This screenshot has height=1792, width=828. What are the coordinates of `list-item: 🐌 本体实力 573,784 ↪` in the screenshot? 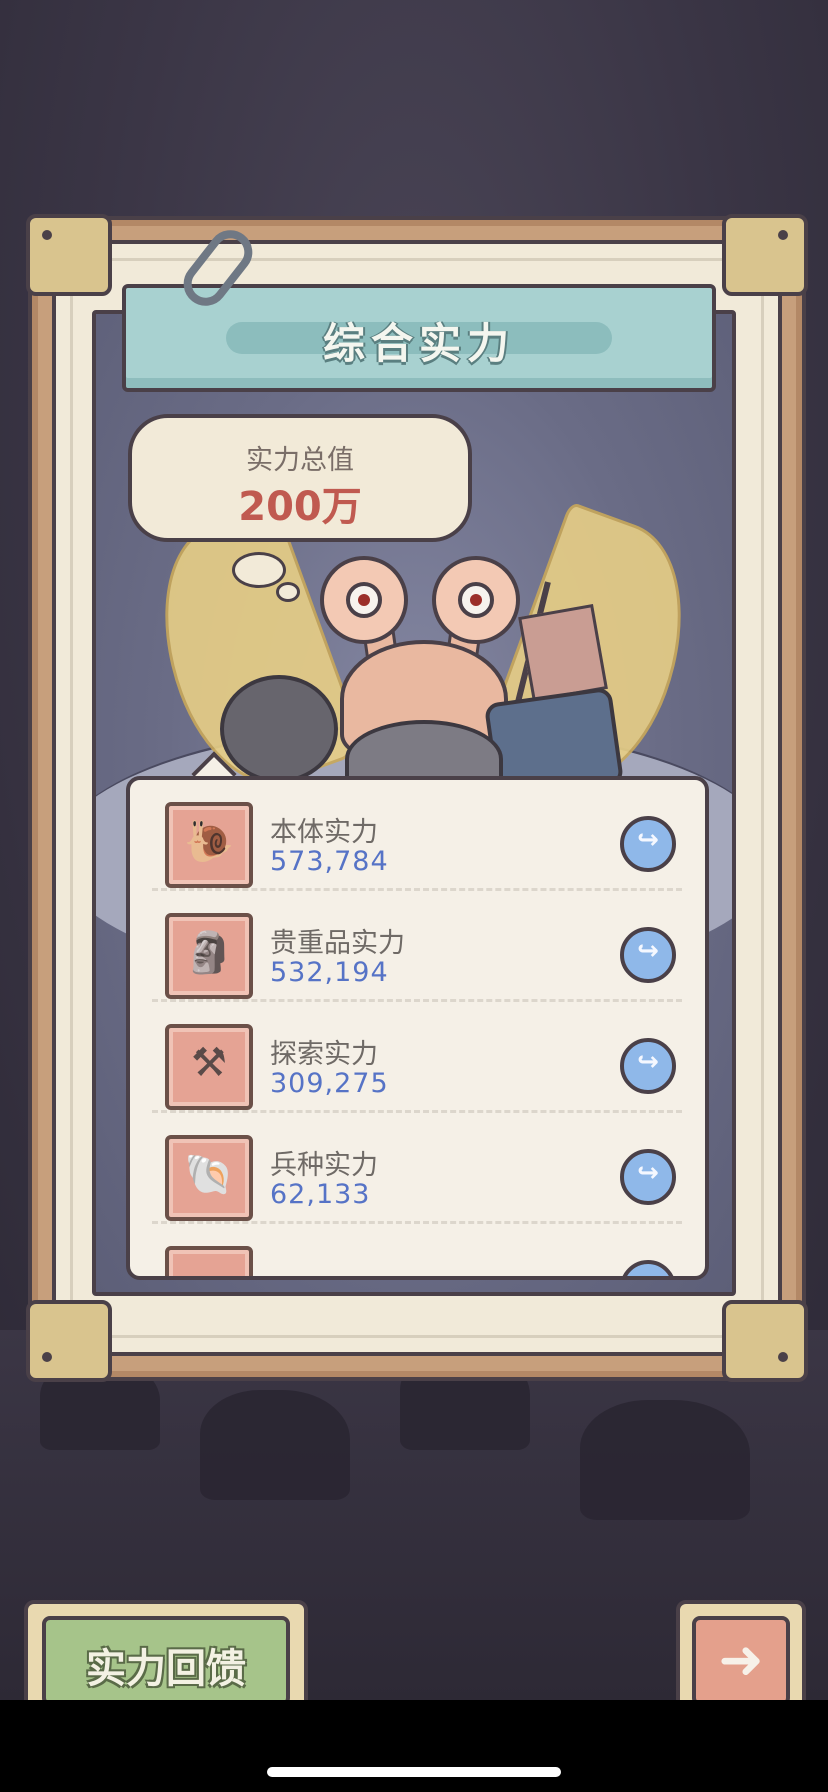 It's located at (417, 835).